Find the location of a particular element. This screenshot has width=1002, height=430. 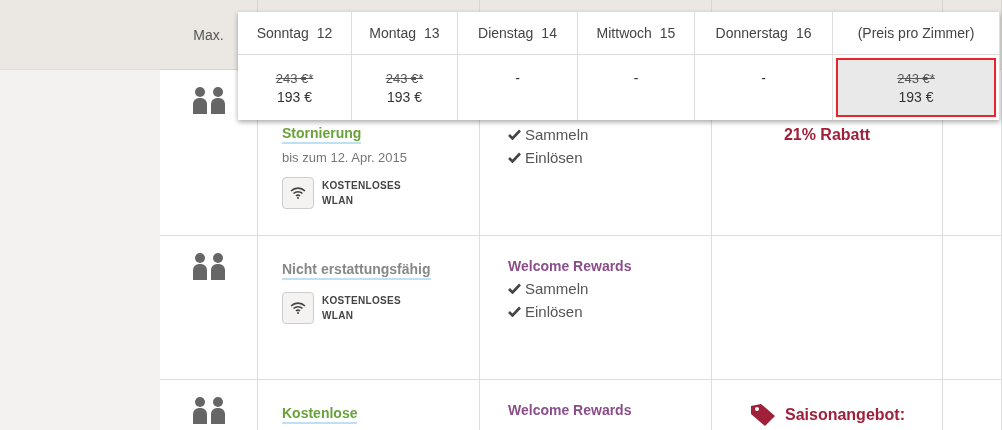

day-header: Donnerstag 16 is located at coordinates (764, 33).